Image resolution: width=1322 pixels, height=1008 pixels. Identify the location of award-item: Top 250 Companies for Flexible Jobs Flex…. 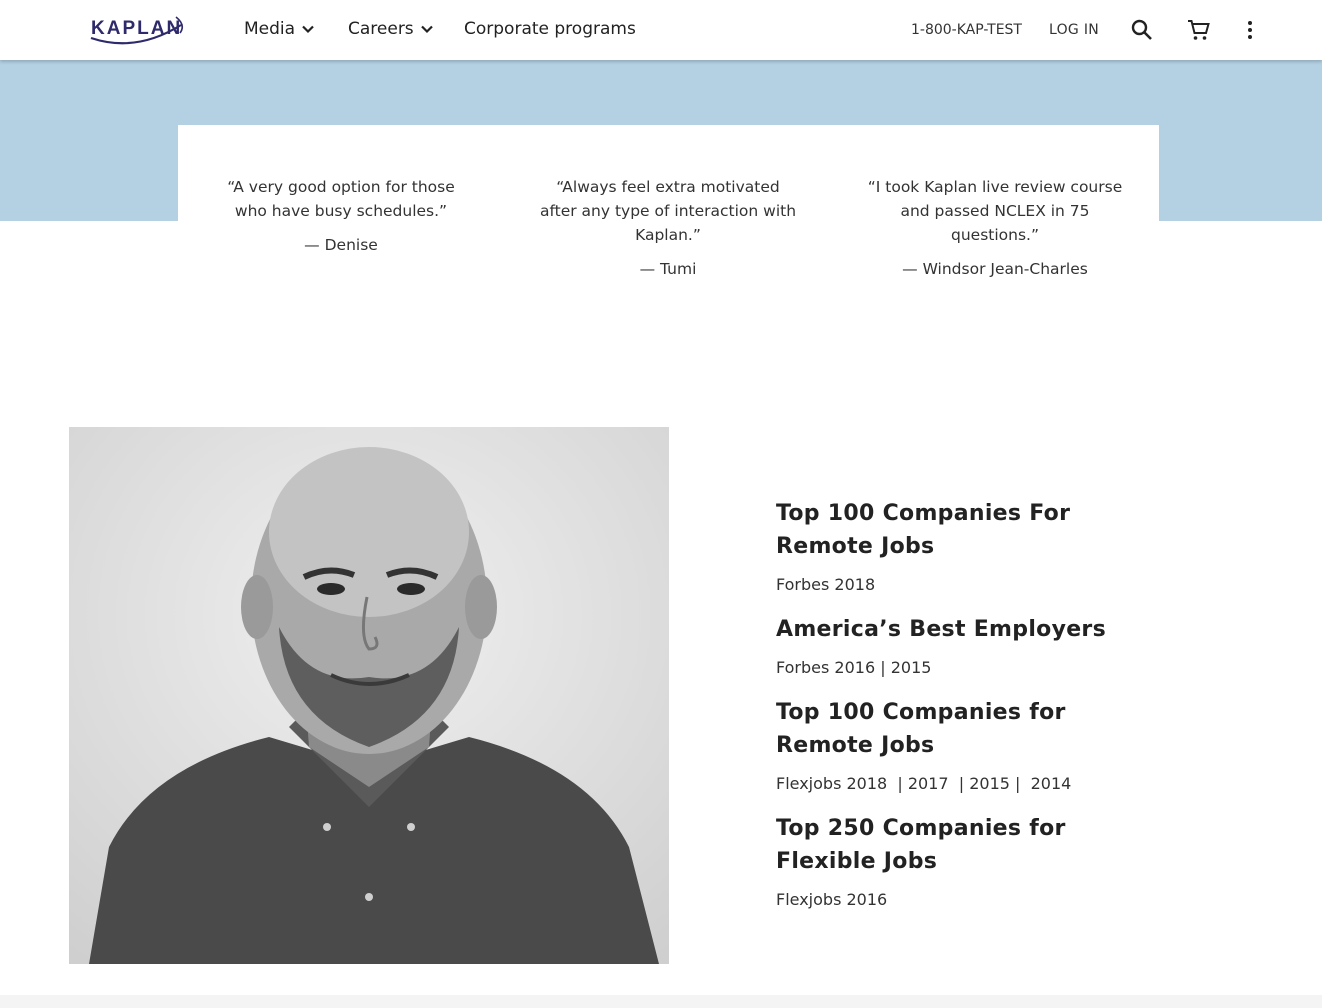
(966, 861).